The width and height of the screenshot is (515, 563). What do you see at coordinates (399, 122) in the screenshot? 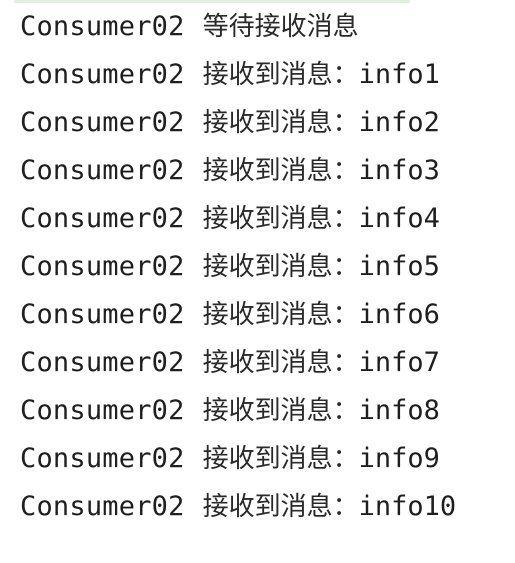
I see `payload-text: info2` at bounding box center [399, 122].